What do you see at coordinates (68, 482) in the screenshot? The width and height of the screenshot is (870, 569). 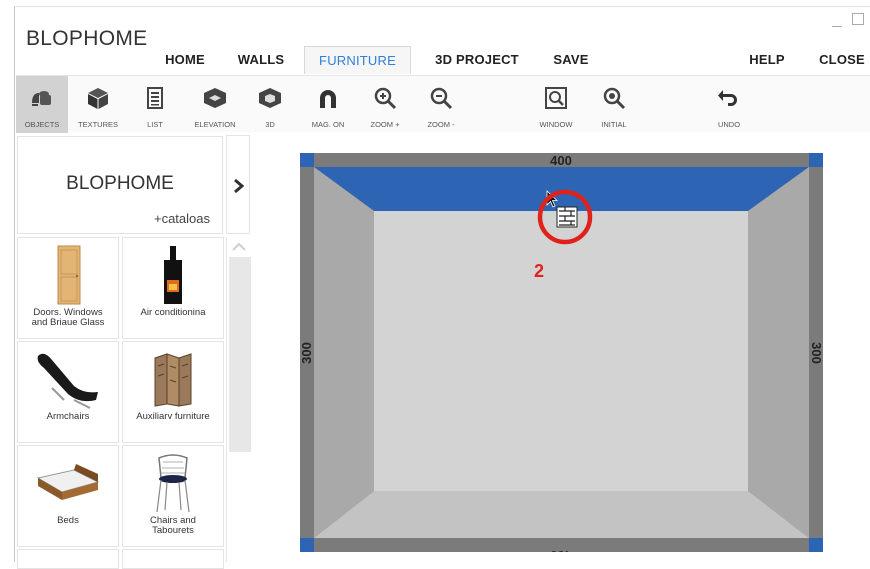 I see `bed-icon` at bounding box center [68, 482].